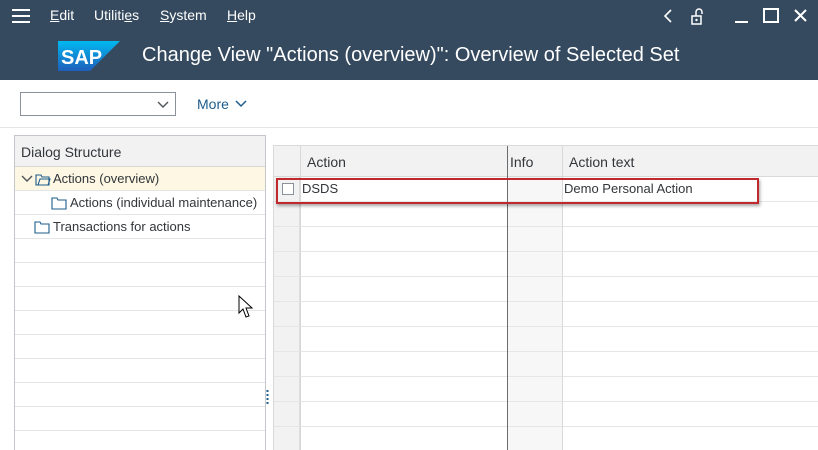  What do you see at coordinates (246, 306) in the screenshot?
I see `mouse-cursor-icon` at bounding box center [246, 306].